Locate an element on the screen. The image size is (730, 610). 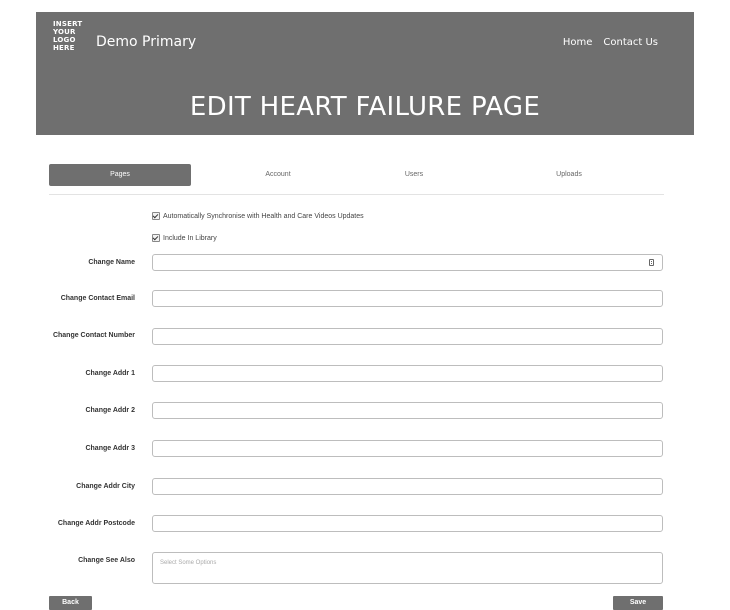
top-nav: Home Contact Us is located at coordinates (610, 42).